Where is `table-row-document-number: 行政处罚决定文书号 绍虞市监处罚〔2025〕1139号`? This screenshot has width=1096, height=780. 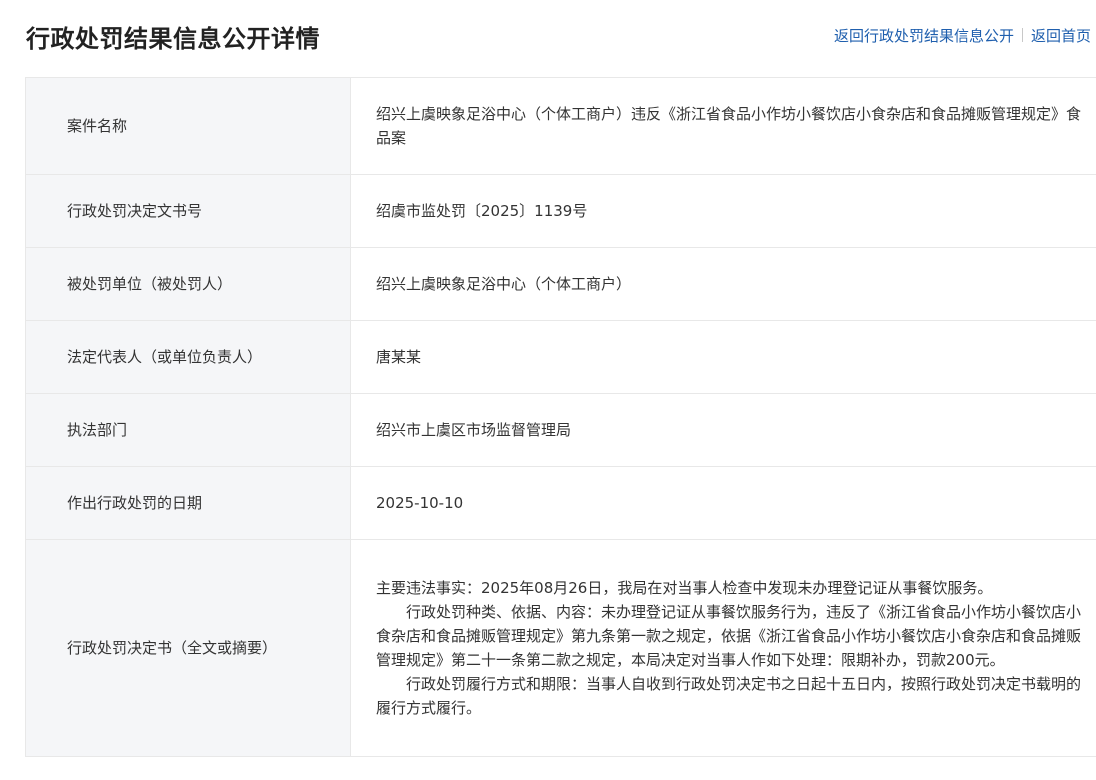
table-row-document-number: 行政处罚决定文书号 绍虞市监处罚〔2025〕1139号 is located at coordinates (560, 211).